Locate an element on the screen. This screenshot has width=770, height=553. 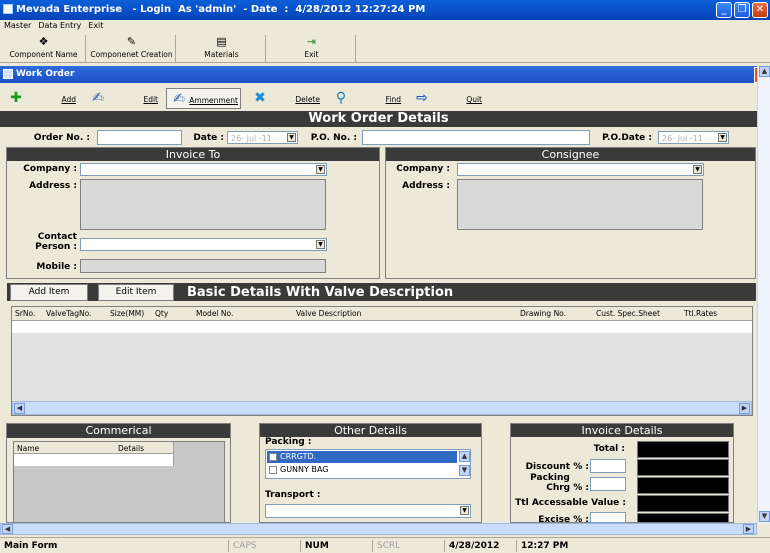
total-value is located at coordinates (683, 449).